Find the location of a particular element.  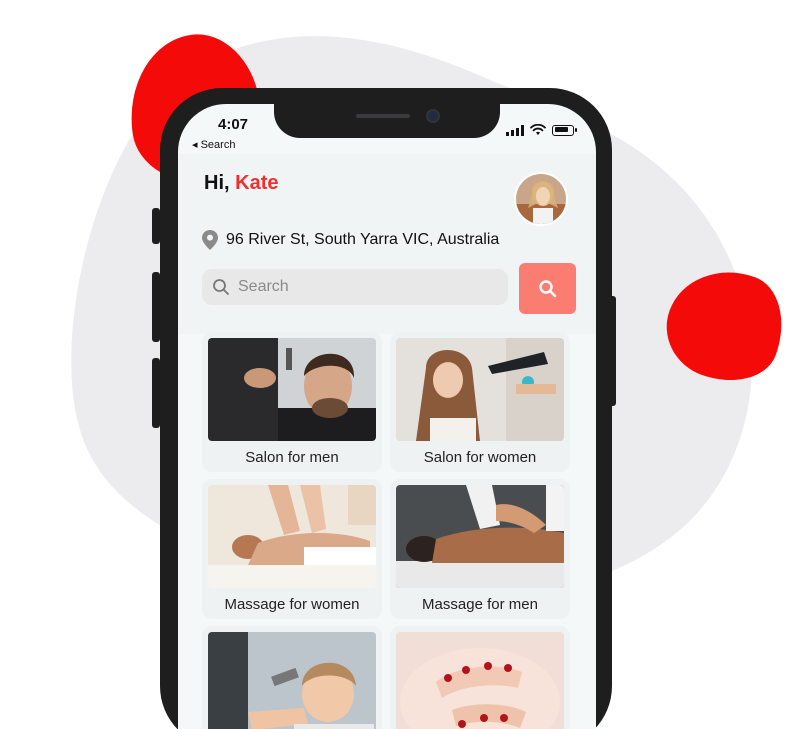

category-card-kids-haircut is located at coordinates (292, 677).